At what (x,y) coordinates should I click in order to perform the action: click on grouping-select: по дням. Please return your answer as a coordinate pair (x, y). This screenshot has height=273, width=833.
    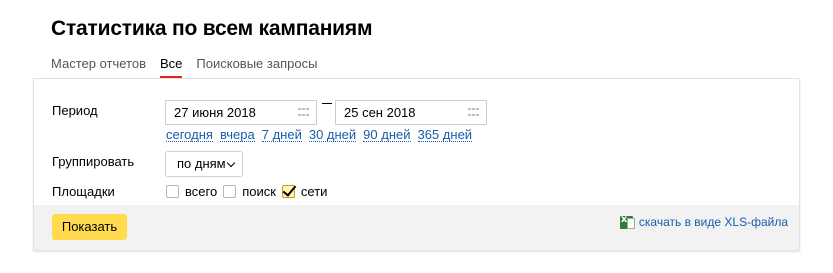
    Looking at the image, I should click on (204, 164).